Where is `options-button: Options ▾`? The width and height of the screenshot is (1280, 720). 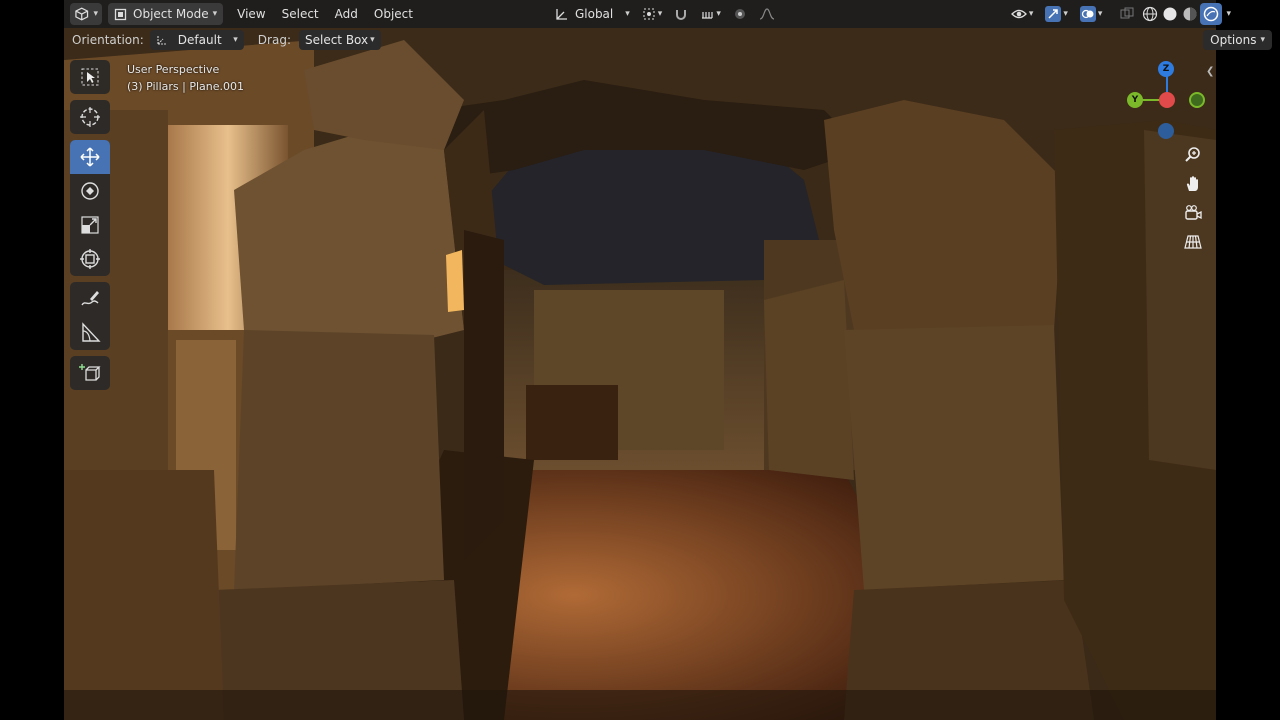 options-button: Options ▾ is located at coordinates (1237, 40).